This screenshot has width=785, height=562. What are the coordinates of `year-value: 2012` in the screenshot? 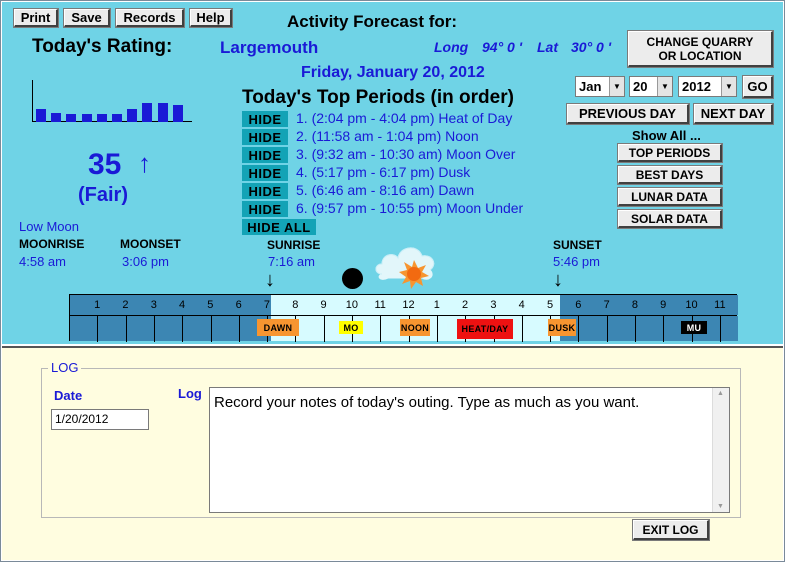 It's located at (696, 86).